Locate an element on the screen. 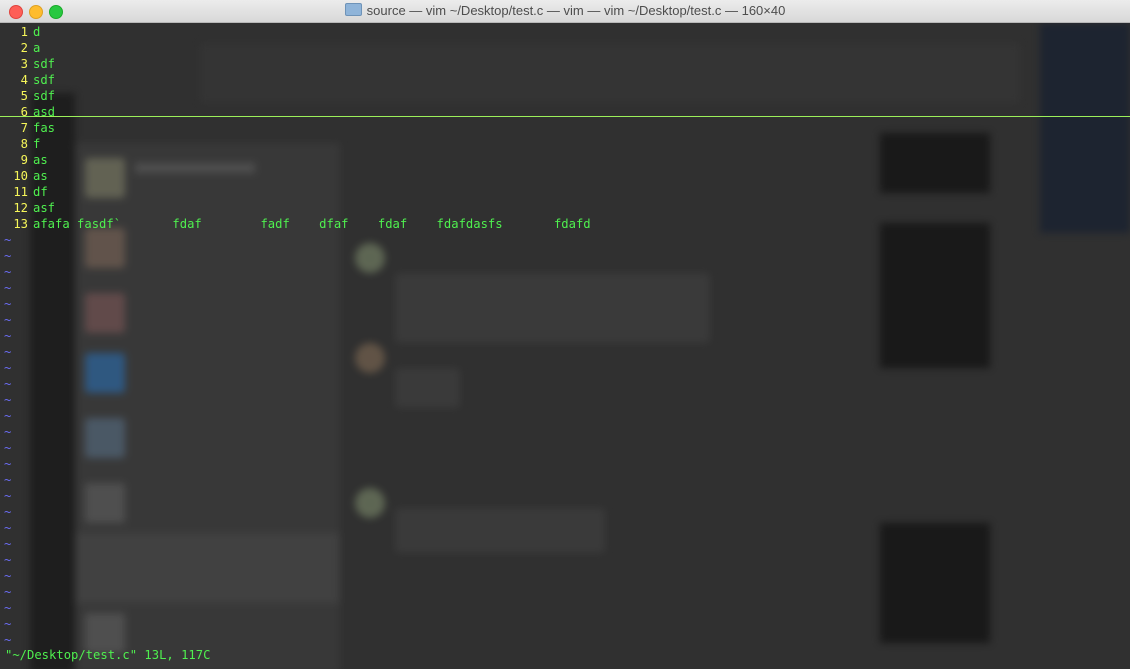 This screenshot has height=669, width=1130. editor-line: 11 df is located at coordinates (24, 192).